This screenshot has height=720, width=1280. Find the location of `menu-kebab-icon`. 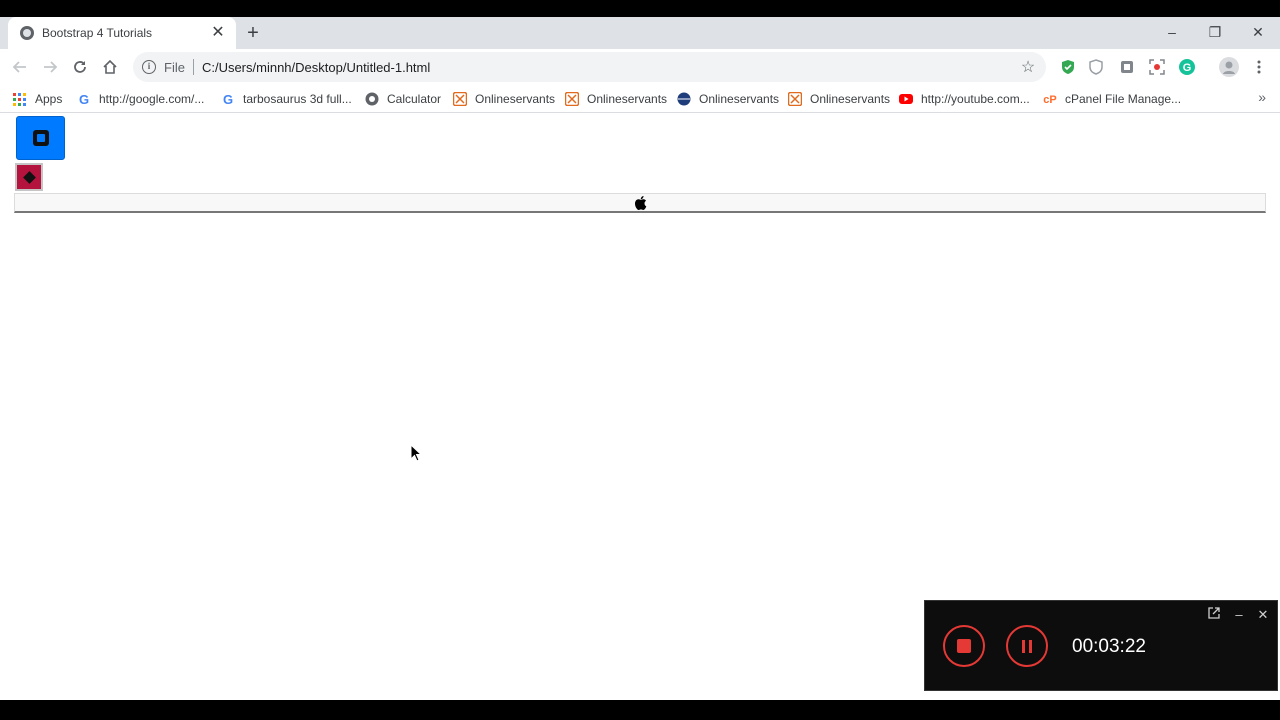

menu-kebab-icon is located at coordinates (1259, 67).